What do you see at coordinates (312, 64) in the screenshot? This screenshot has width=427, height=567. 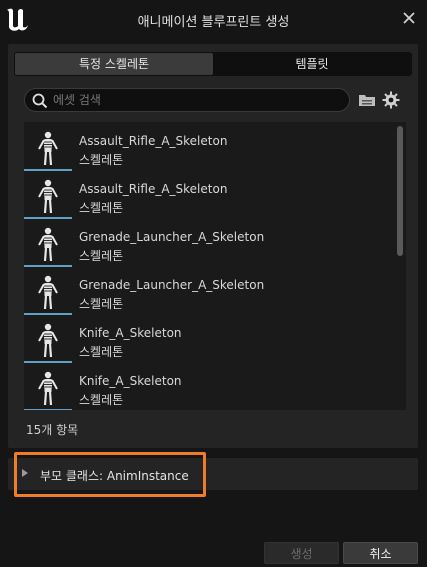 I see `tab-template: 템플릿` at bounding box center [312, 64].